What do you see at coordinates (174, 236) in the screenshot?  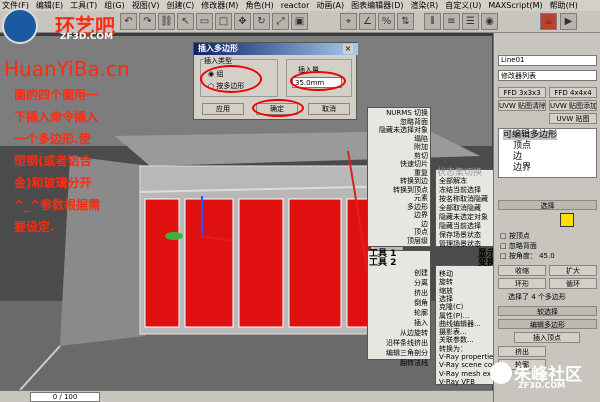 I see `gizmo-axis-y` at bounding box center [174, 236].